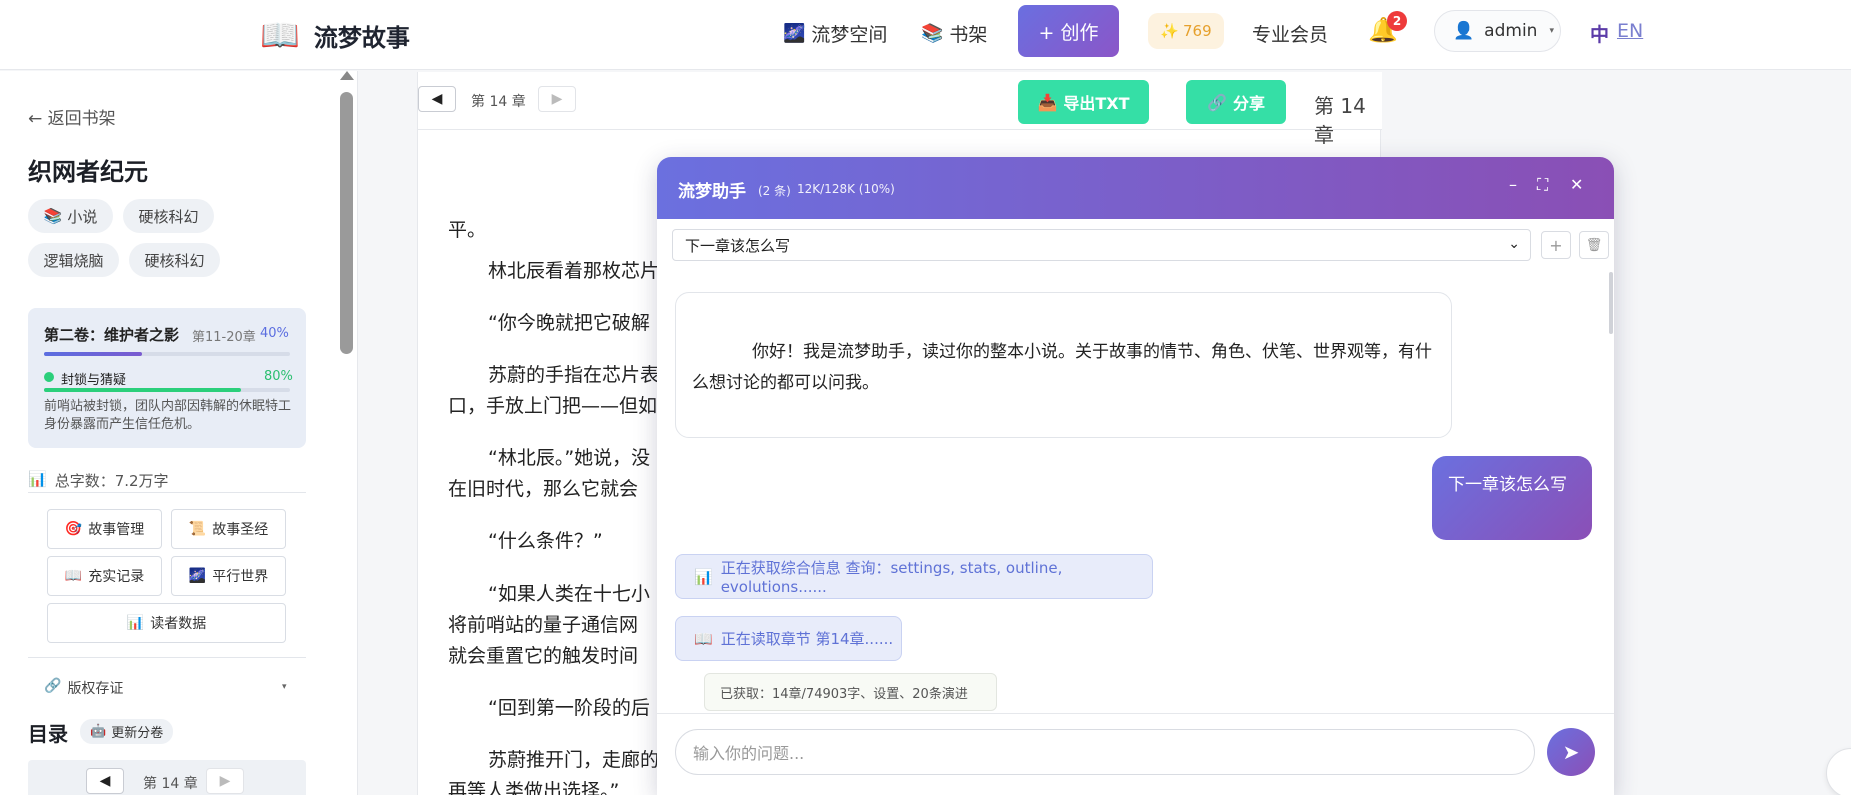 This screenshot has height=795, width=1851. I want to click on word-count-text: 总字数：7.2万字, so click(111, 481).